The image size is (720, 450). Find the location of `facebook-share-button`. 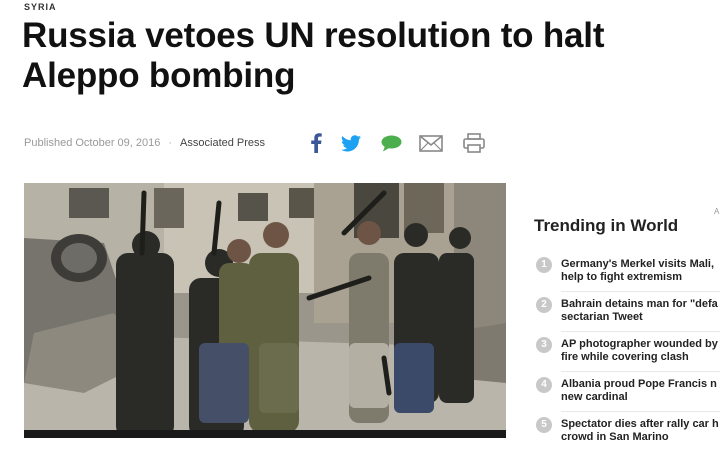

facebook-share-button is located at coordinates (316, 143).